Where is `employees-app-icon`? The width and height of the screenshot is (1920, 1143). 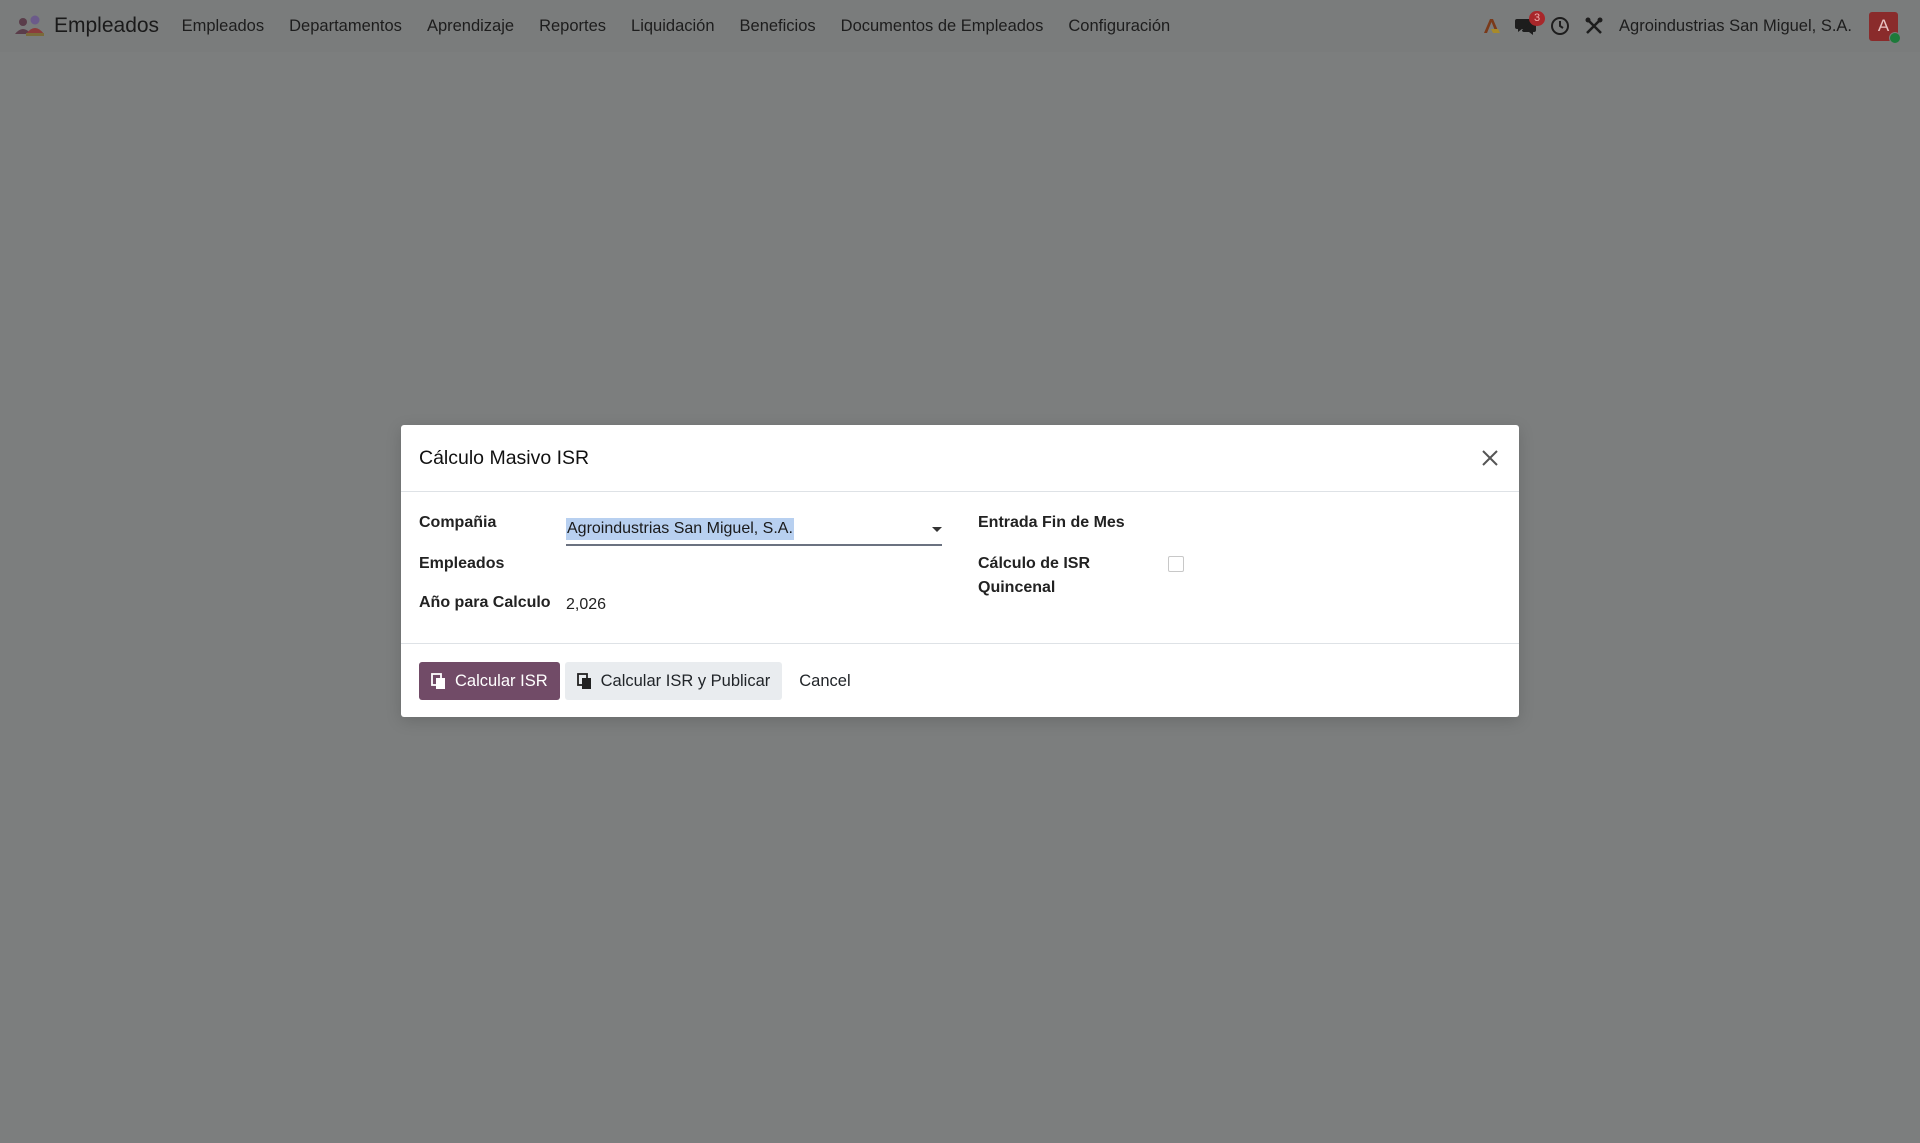
employees-app-icon is located at coordinates (29, 26).